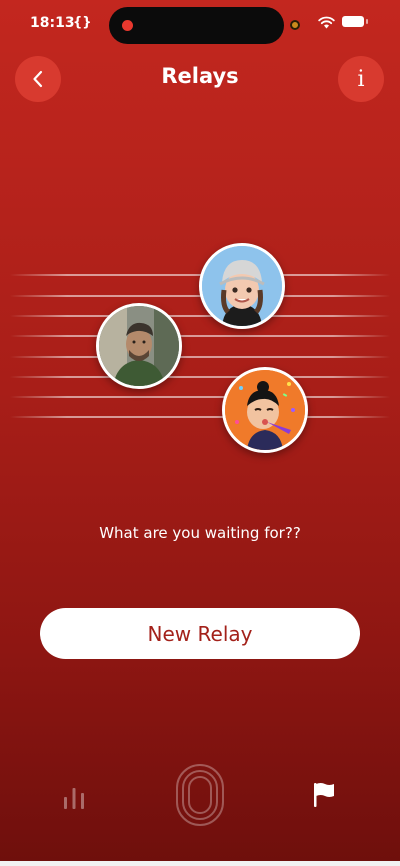  I want to click on party-memoji-icon, so click(265, 410).